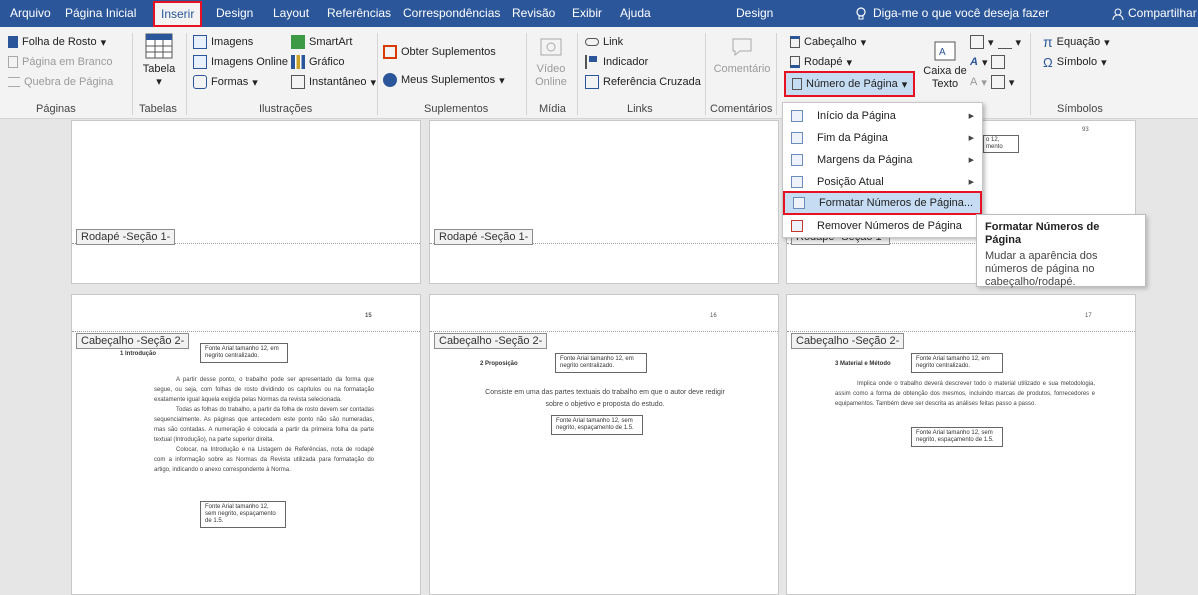  Describe the element at coordinates (592, 82) in the screenshot. I see `crossref-icon` at that location.